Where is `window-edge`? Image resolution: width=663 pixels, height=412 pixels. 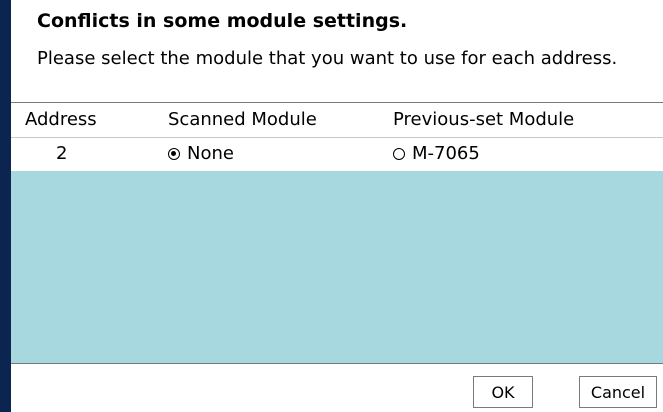
window-edge is located at coordinates (5, 206).